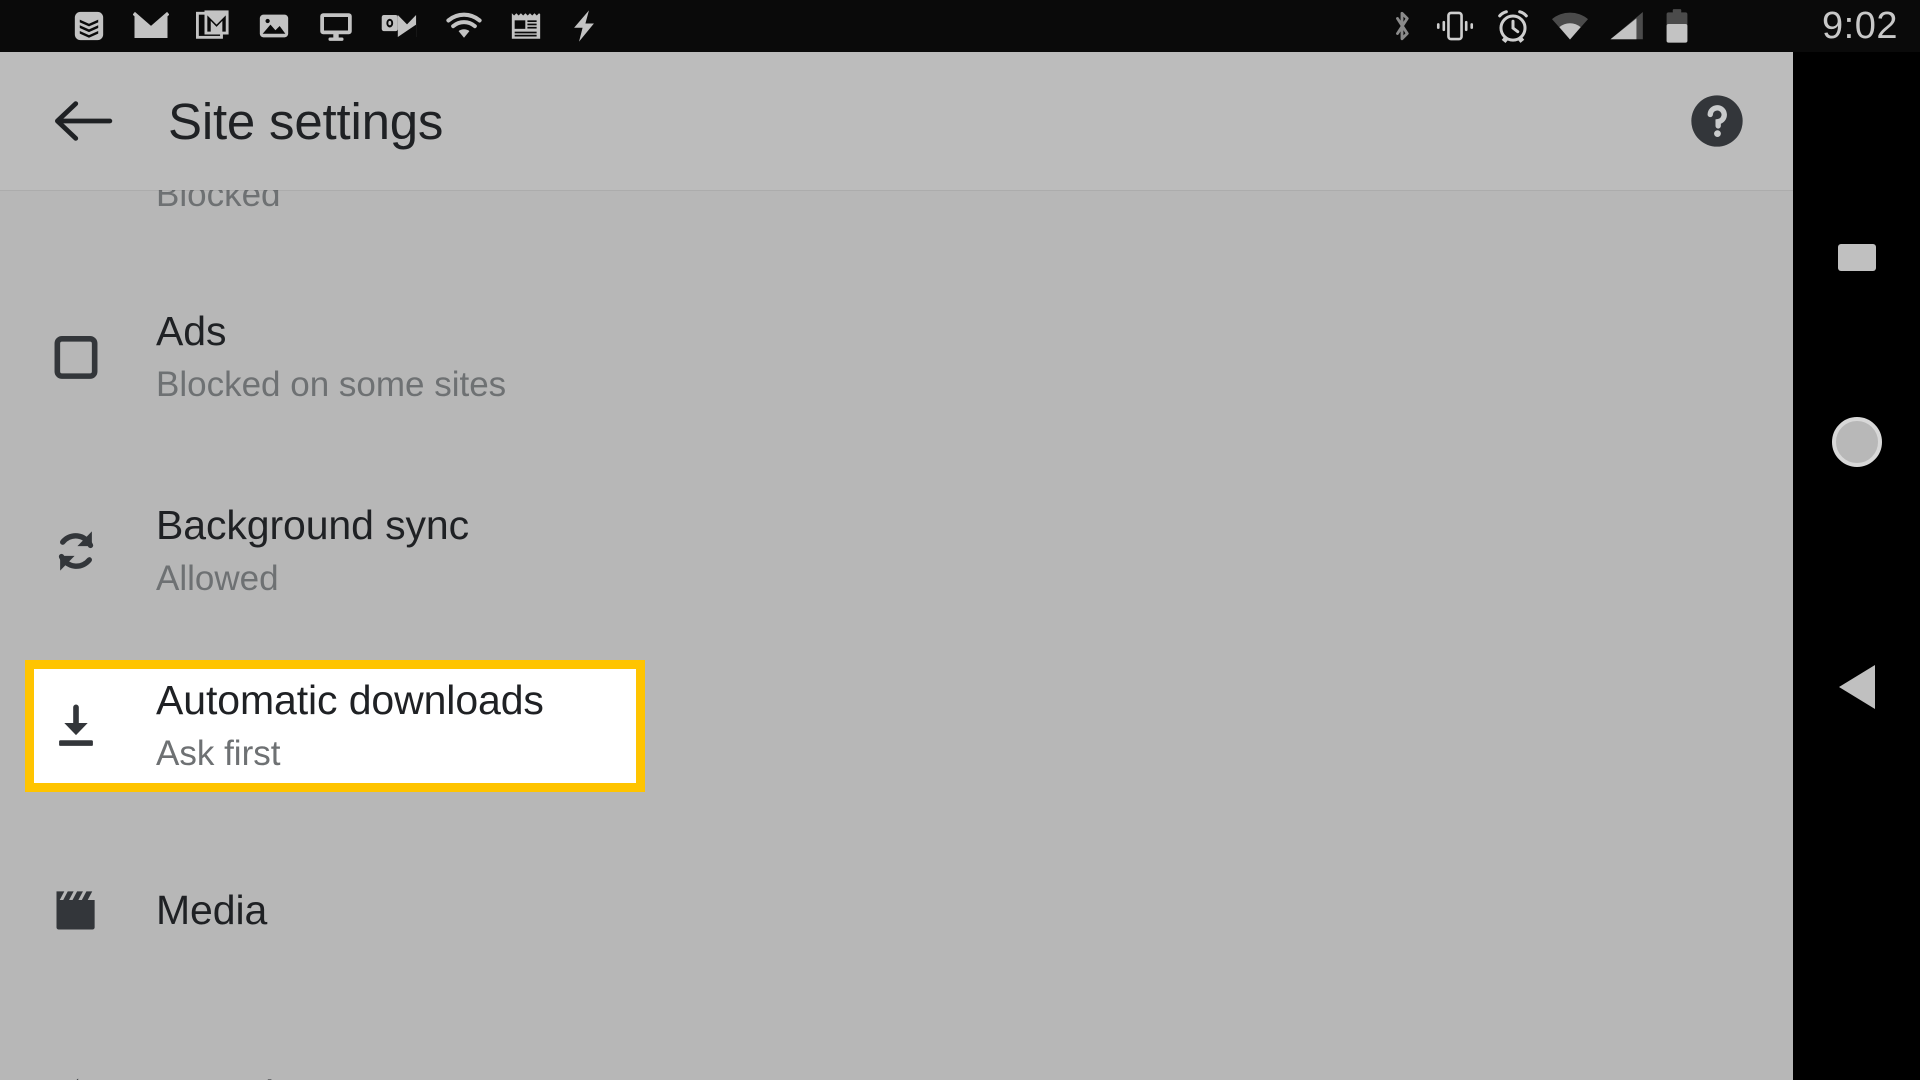  Describe the element at coordinates (331, 357) in the screenshot. I see `list-item-text: Ads Blocked on some sites` at that location.